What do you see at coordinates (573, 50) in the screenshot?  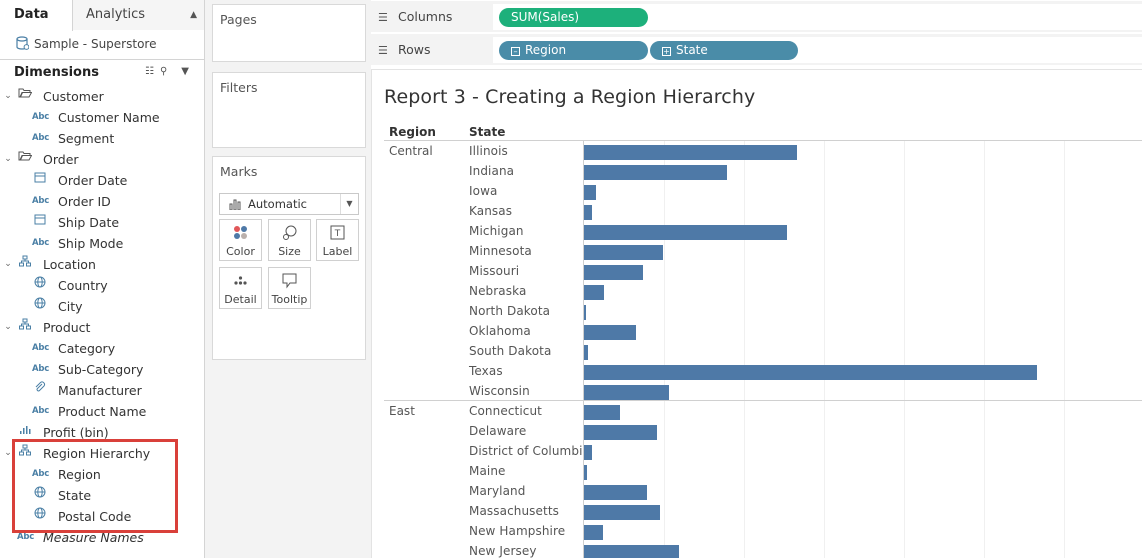 I see `pill-region: – Region` at bounding box center [573, 50].